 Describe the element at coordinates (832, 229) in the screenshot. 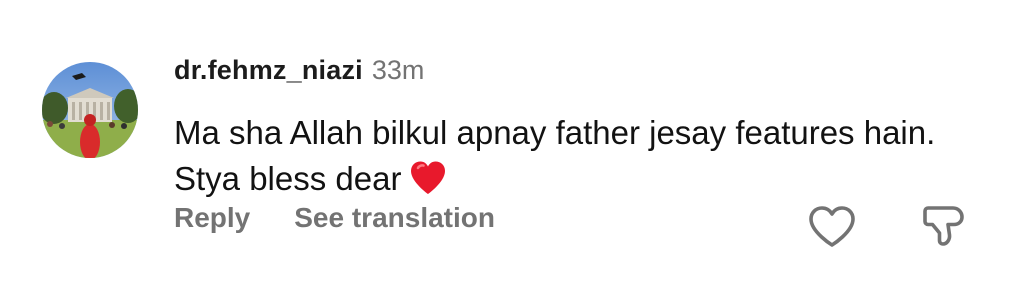

I see `heart-outline-icon` at that location.